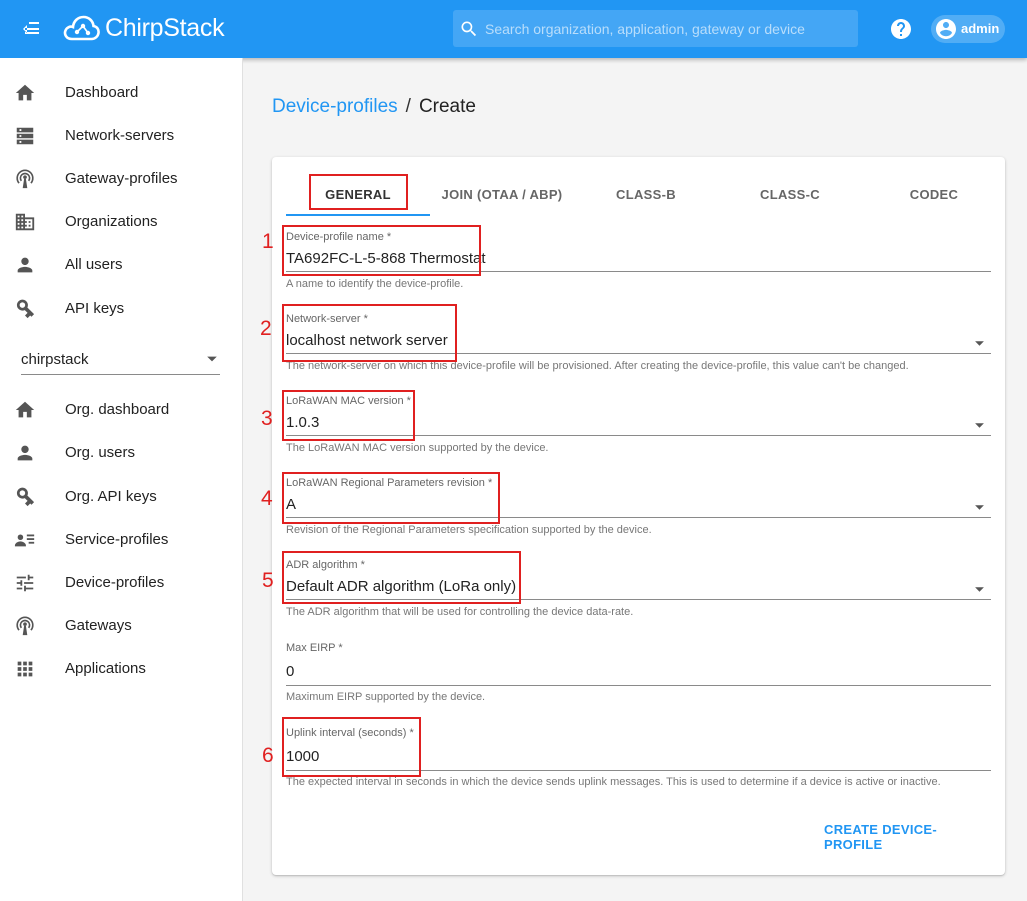  I want to click on sidebar-item-org-users: Org. users, so click(121, 452).